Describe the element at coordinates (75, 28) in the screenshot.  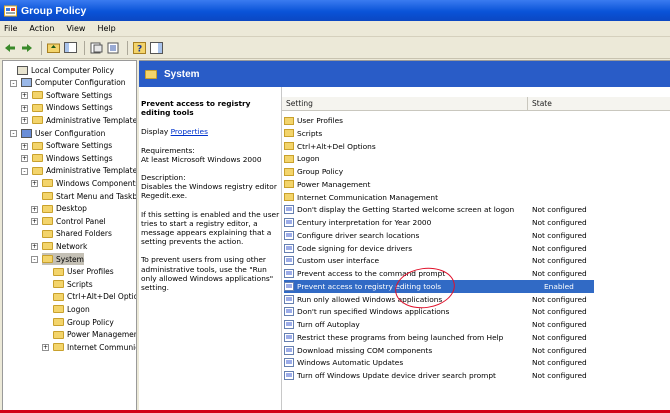
I see `menu-view: View` at that location.